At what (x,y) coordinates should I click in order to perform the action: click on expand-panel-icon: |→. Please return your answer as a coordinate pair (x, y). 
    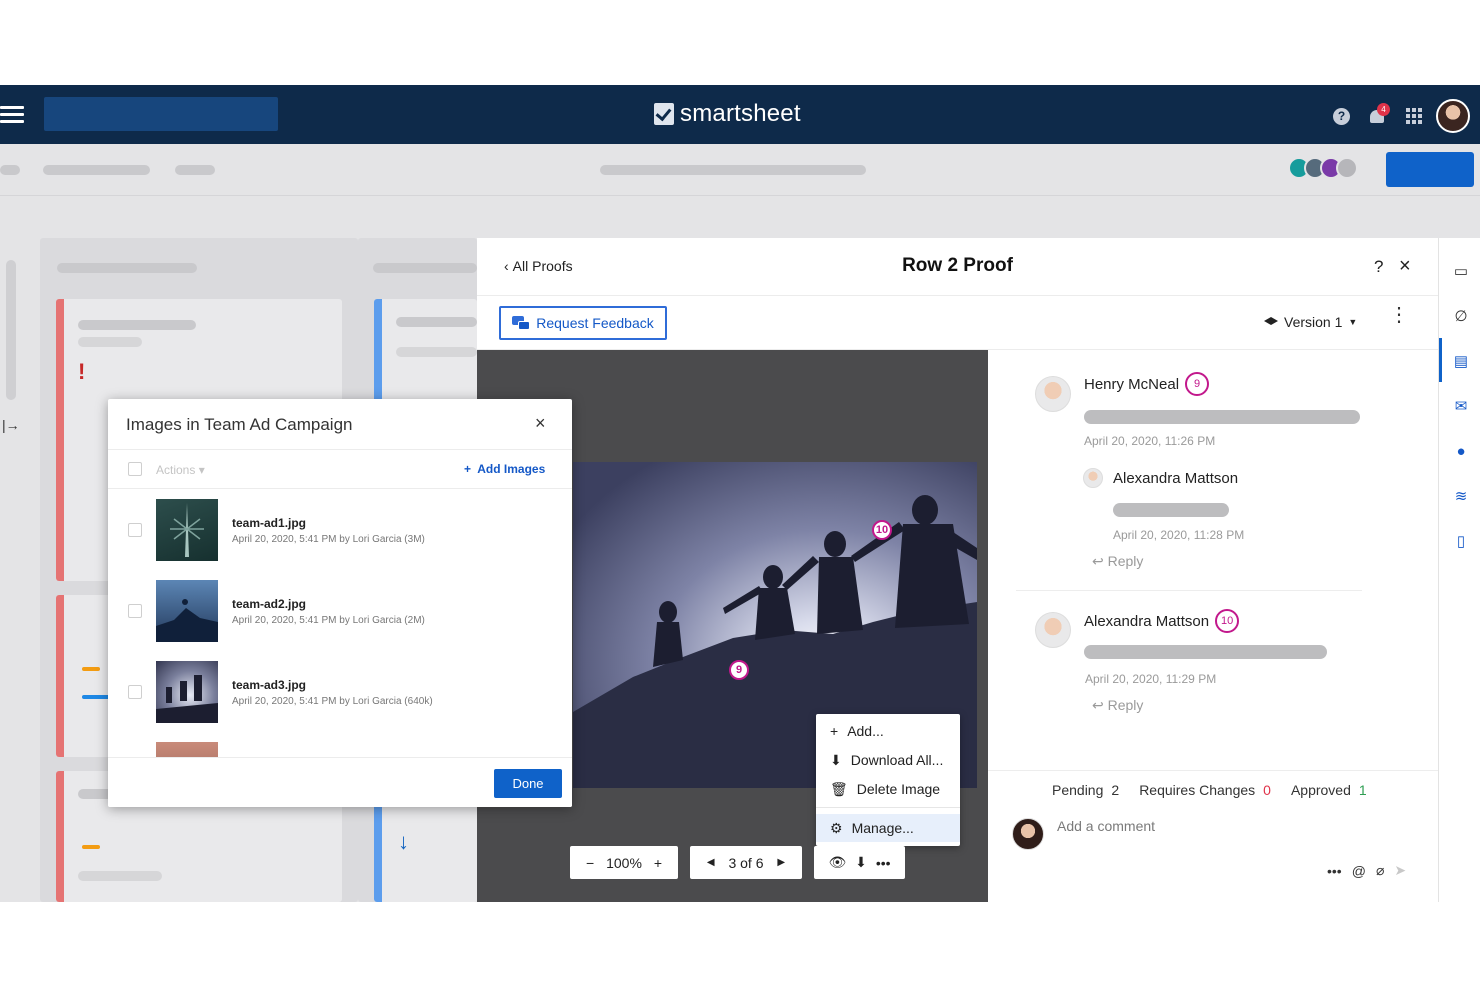
    Looking at the image, I should click on (11, 425).